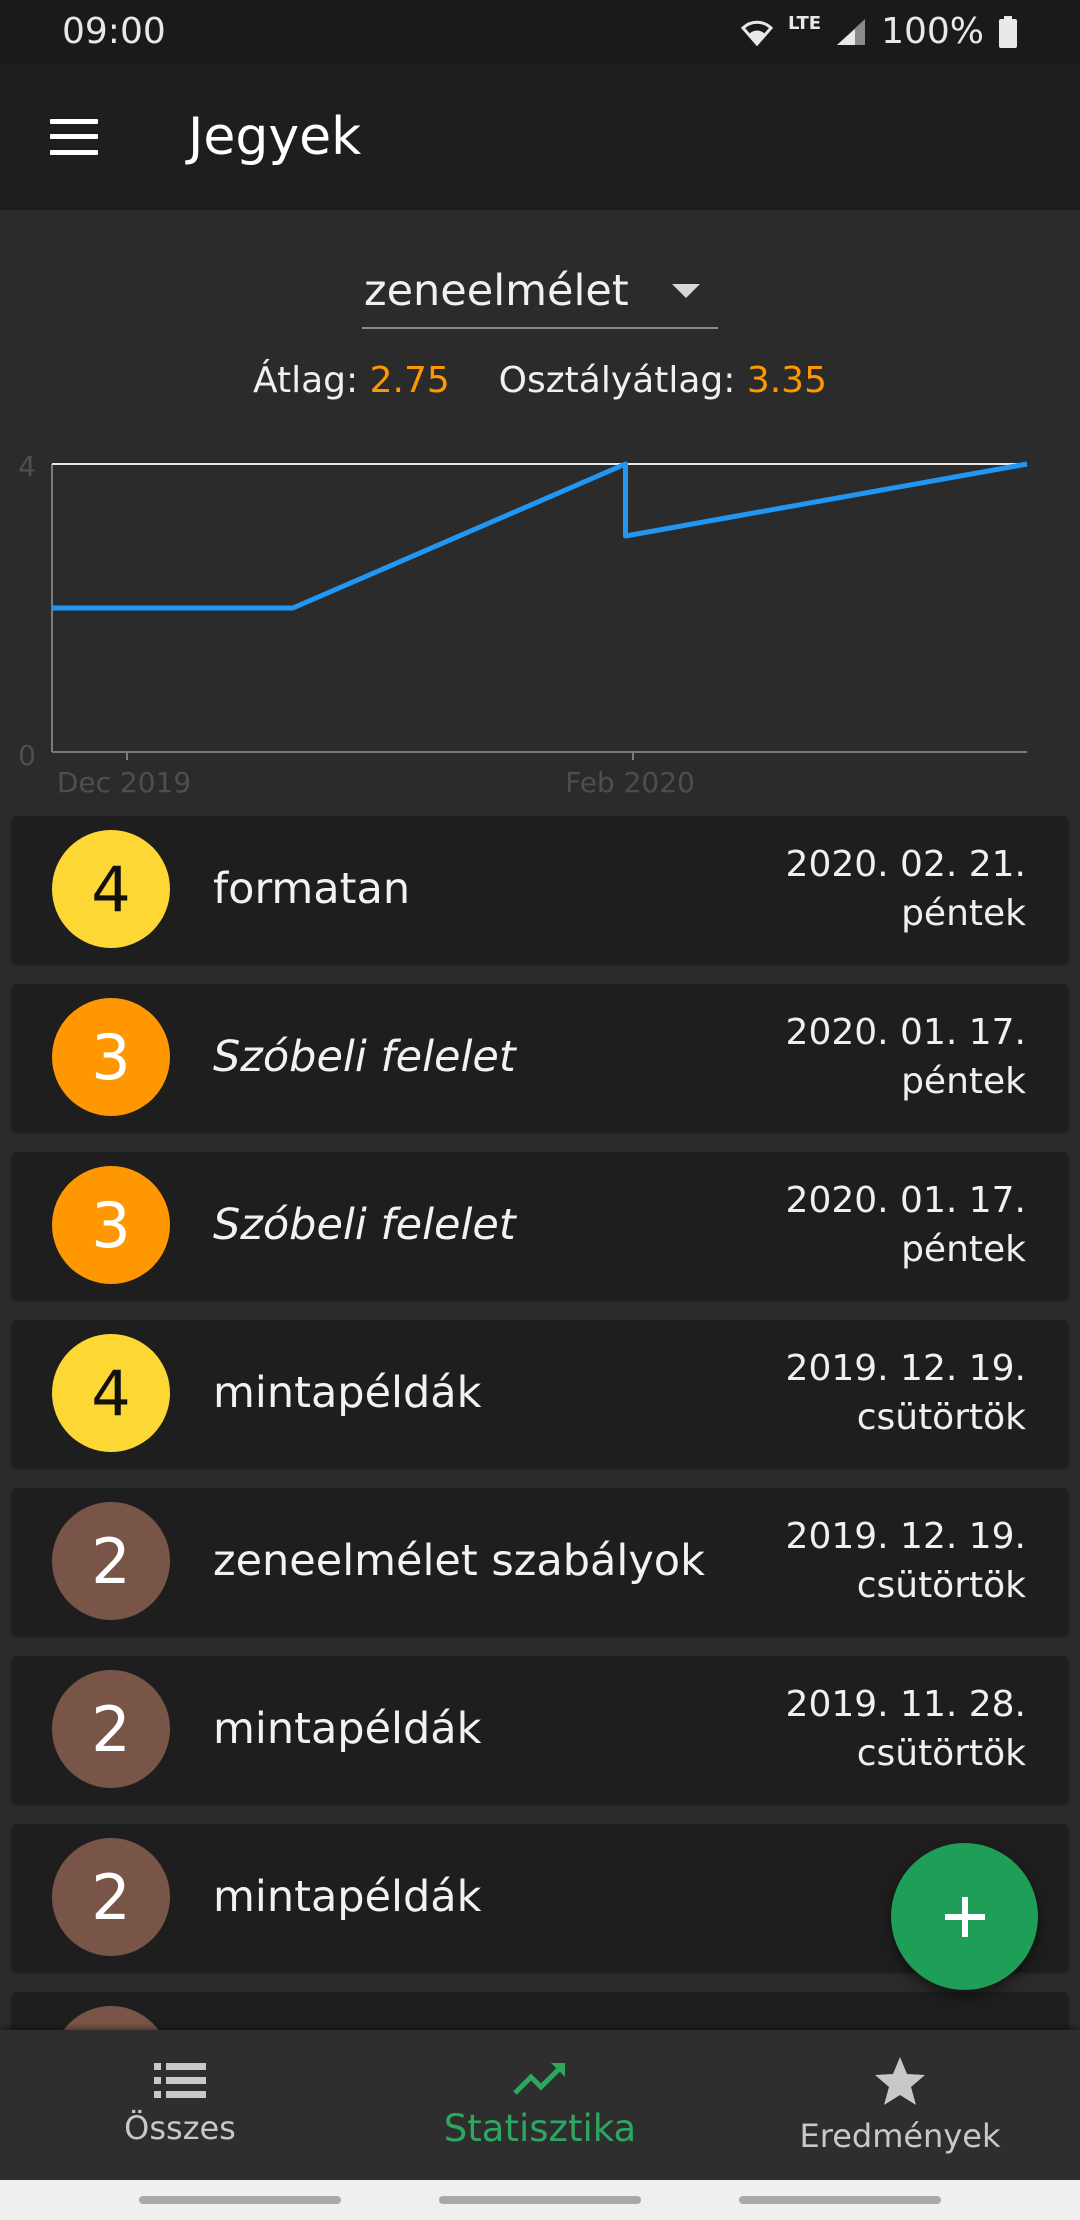  Describe the element at coordinates (306, 380) in the screenshot. I see `average-label: Átlag:` at that location.